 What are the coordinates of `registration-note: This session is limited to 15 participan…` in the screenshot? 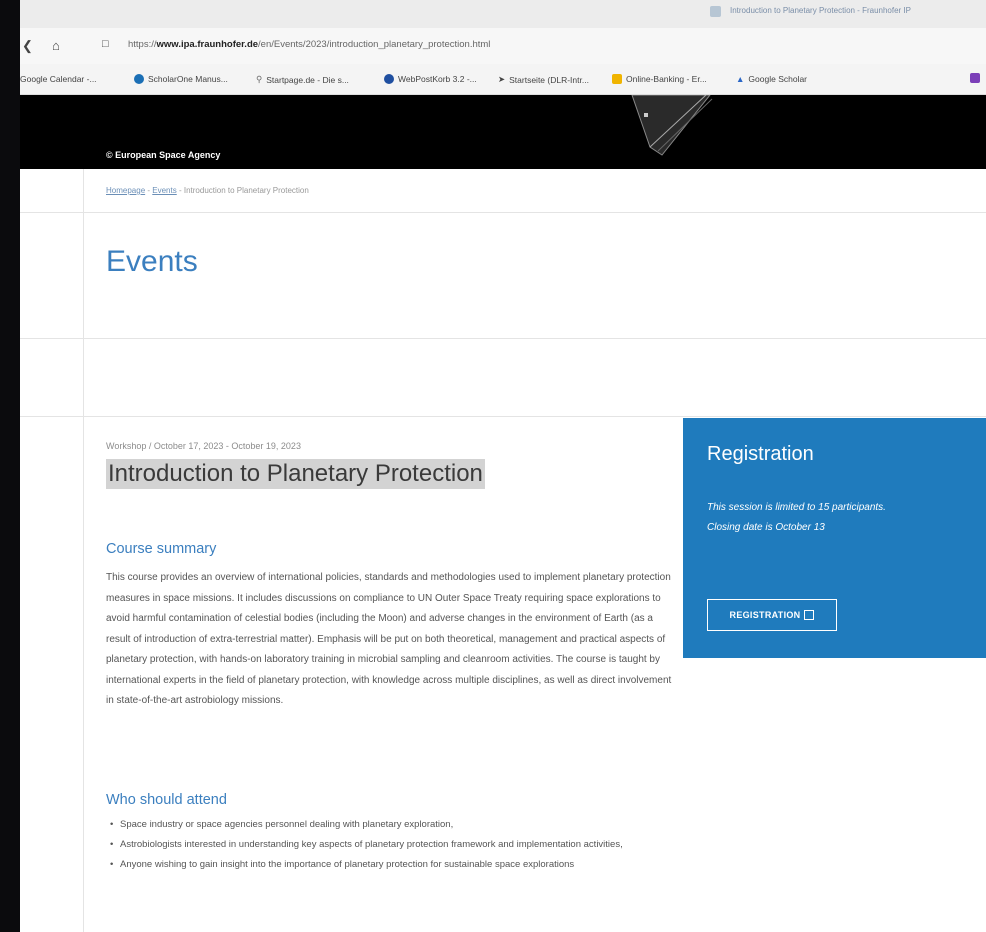 It's located at (837, 518).